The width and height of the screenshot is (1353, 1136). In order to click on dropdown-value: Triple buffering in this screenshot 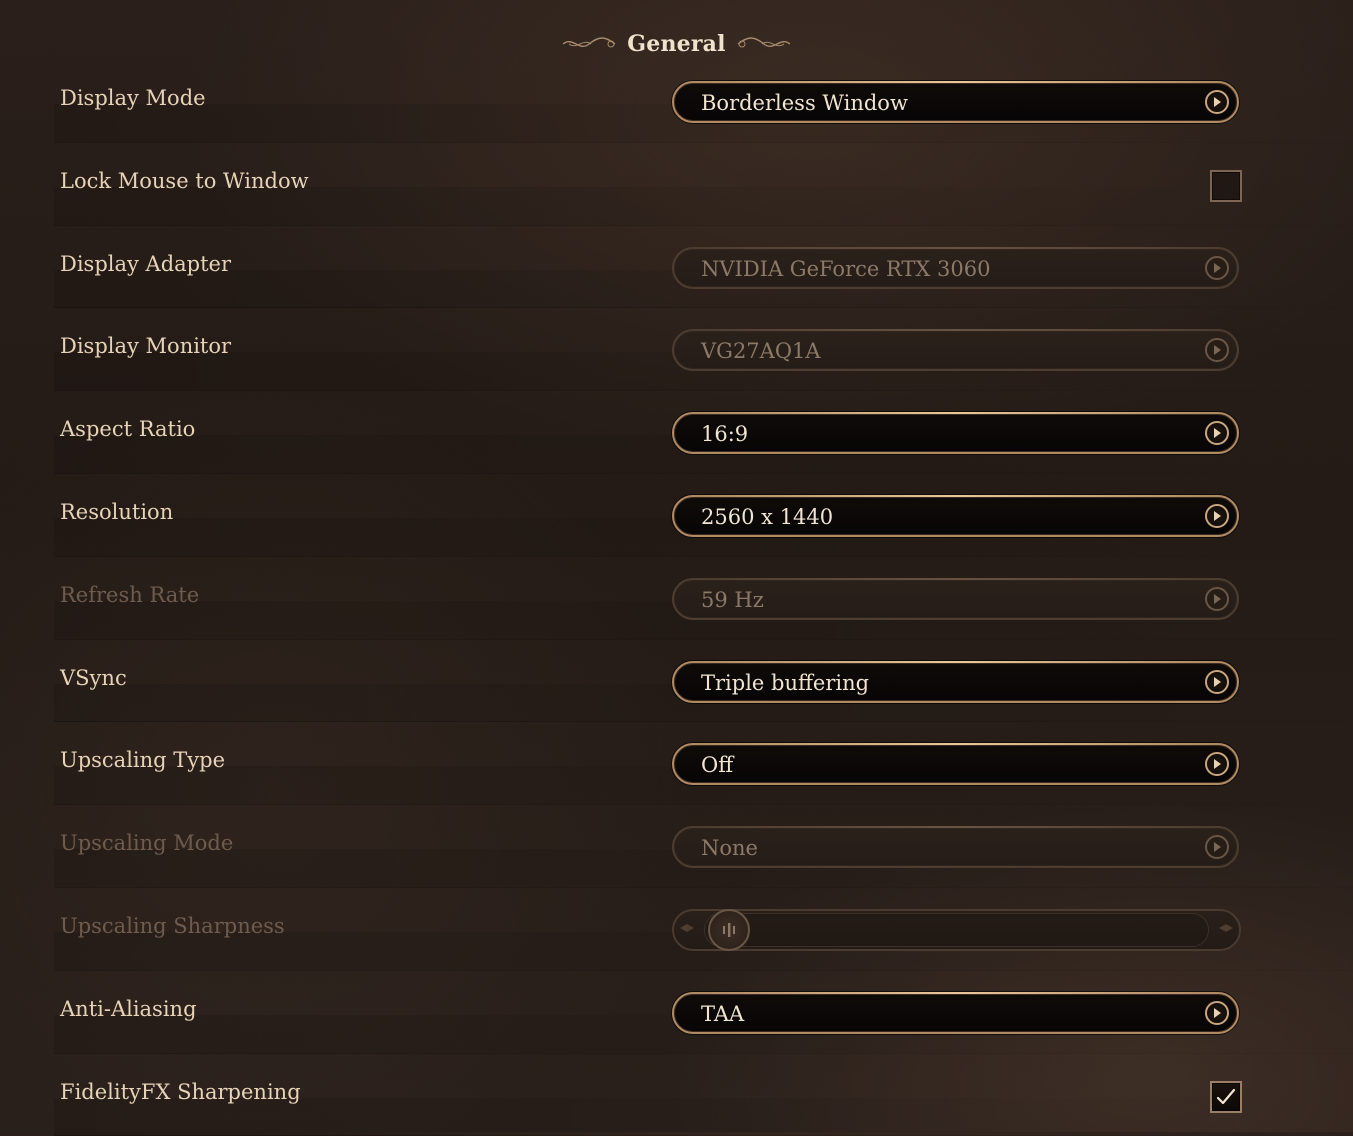, I will do `click(785, 682)`.